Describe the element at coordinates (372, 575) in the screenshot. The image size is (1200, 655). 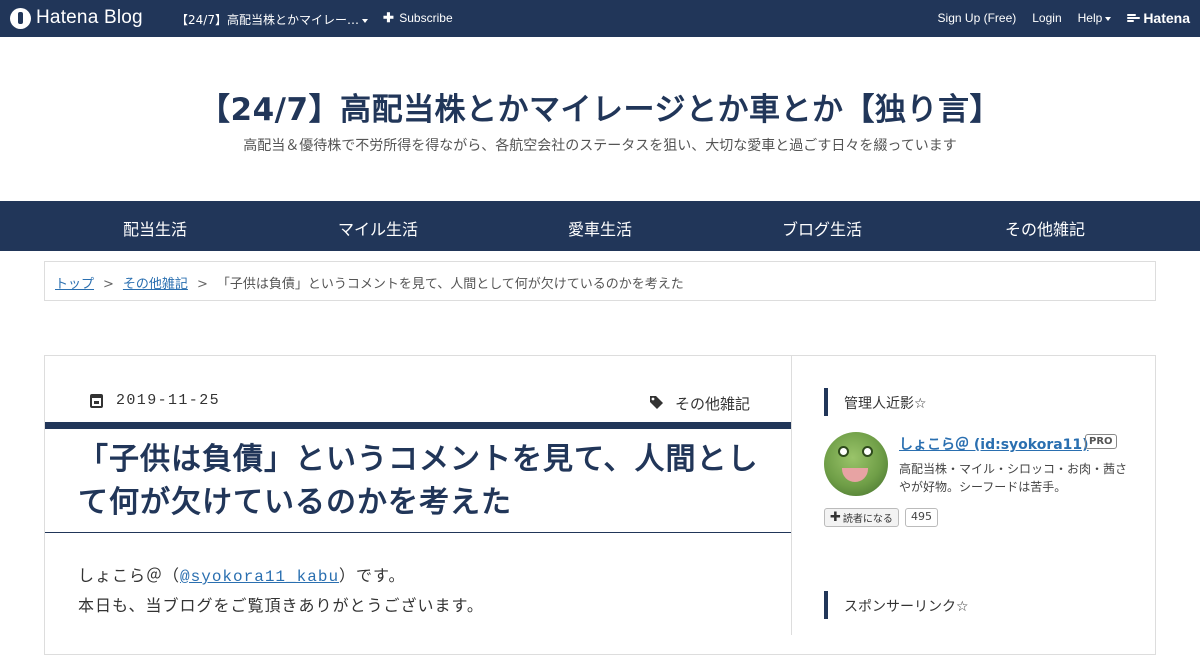
I see `intro-text-after: ）です。` at that location.